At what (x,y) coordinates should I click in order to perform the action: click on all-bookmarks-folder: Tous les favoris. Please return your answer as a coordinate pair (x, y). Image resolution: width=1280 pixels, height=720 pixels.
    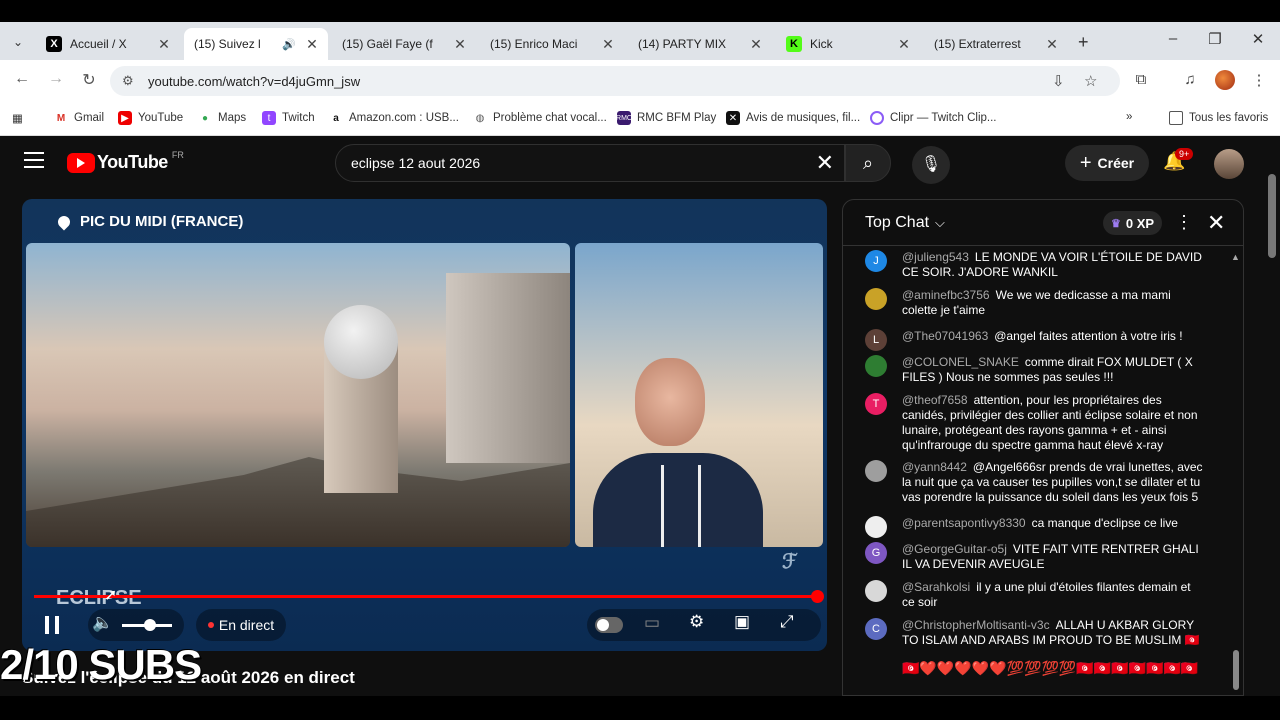
    Looking at the image, I should click on (1218, 118).